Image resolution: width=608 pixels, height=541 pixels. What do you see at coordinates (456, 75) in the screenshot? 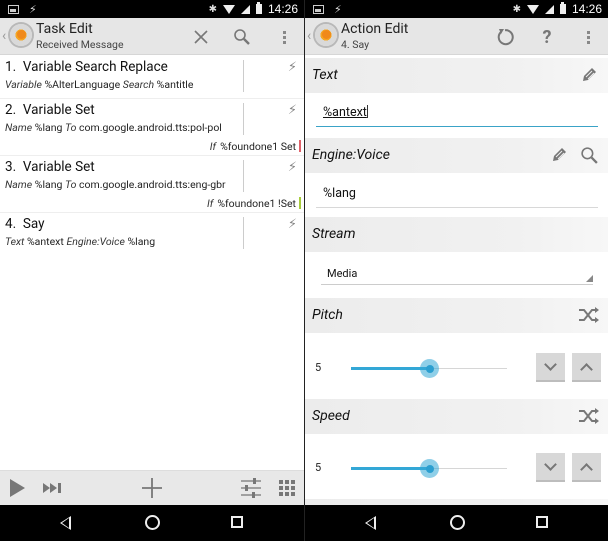
I see `text-section-header: Text` at bounding box center [456, 75].